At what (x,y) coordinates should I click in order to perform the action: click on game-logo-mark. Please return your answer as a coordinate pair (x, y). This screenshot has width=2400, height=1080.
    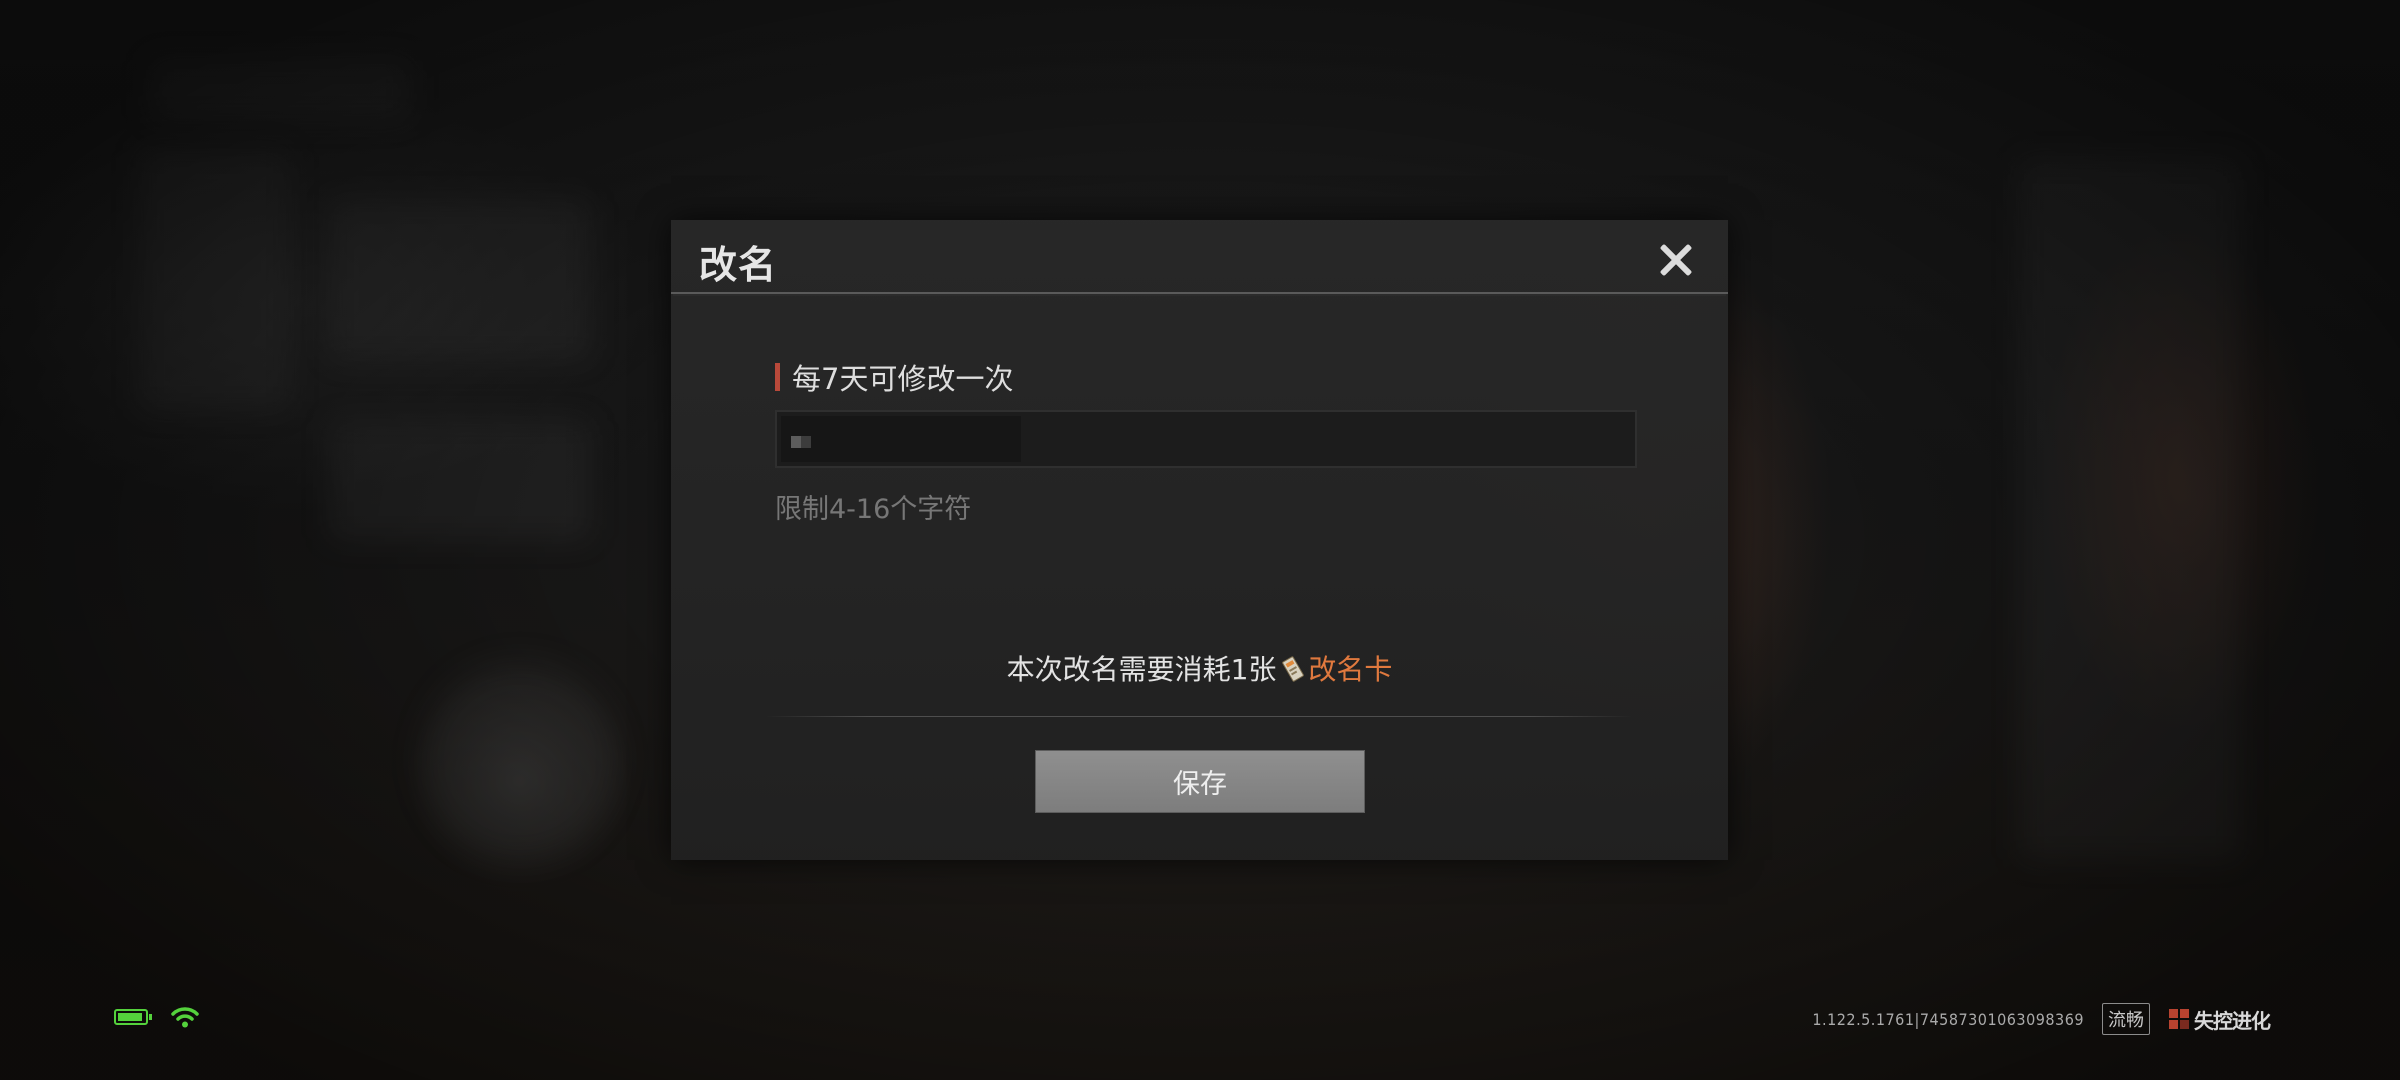
    Looking at the image, I should click on (2179, 1019).